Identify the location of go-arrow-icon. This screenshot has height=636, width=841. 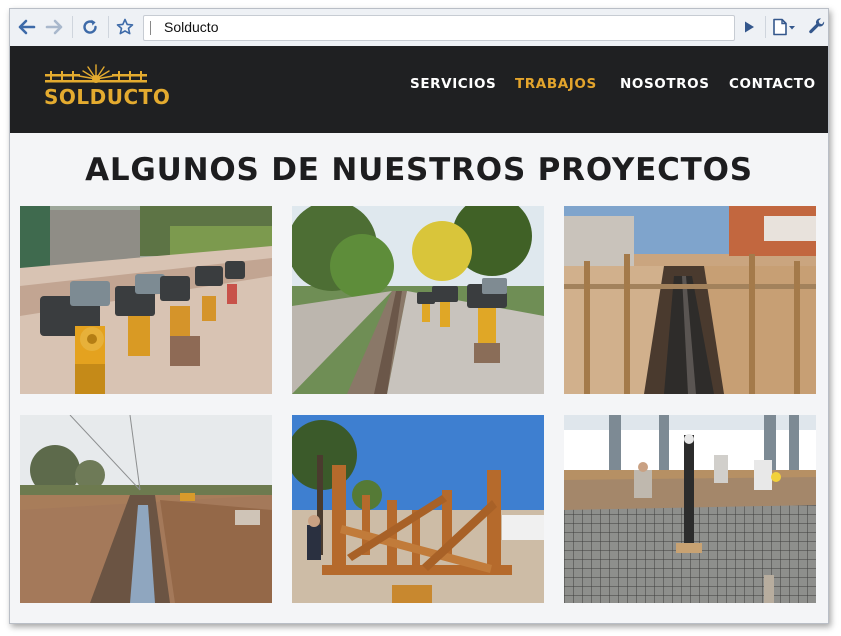
(749, 27).